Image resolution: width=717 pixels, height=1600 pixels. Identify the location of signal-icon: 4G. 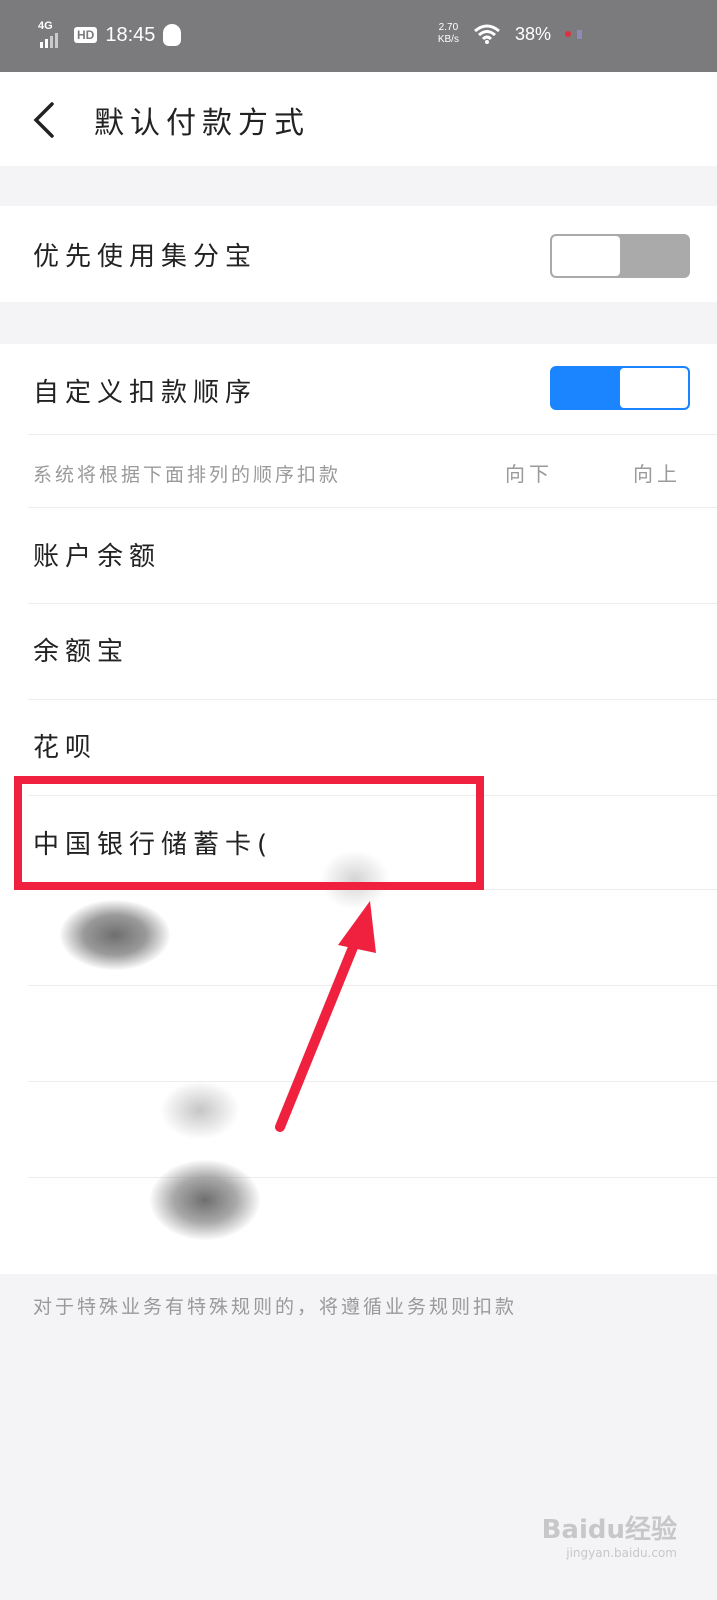
(52, 34).